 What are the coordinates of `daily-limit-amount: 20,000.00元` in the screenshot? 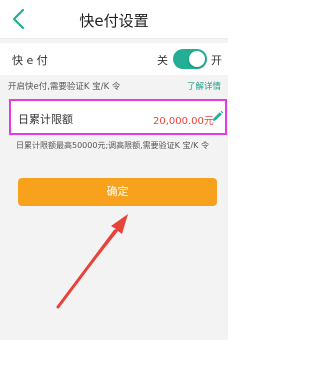 It's located at (183, 121).